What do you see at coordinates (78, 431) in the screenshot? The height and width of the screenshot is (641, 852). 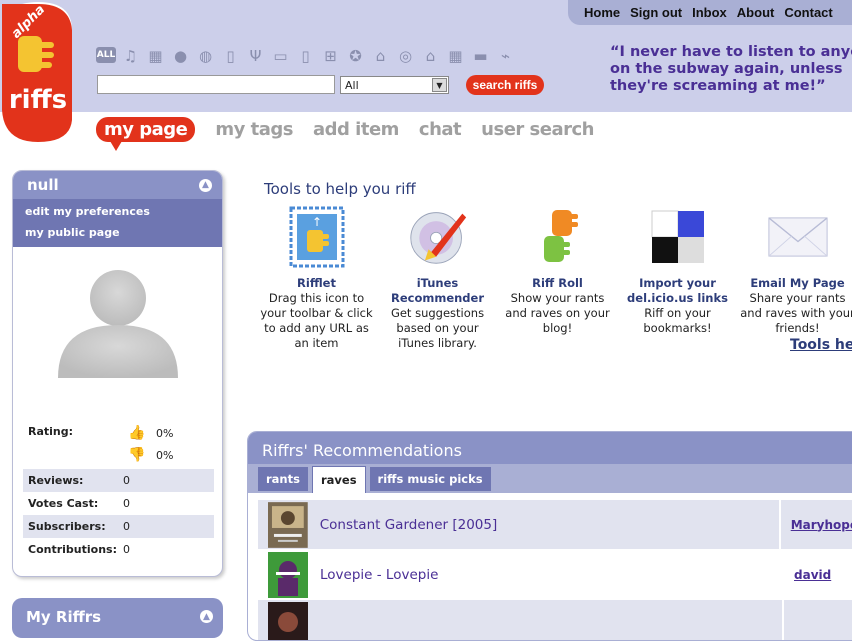 I see `rating-label: Rating:` at bounding box center [78, 431].